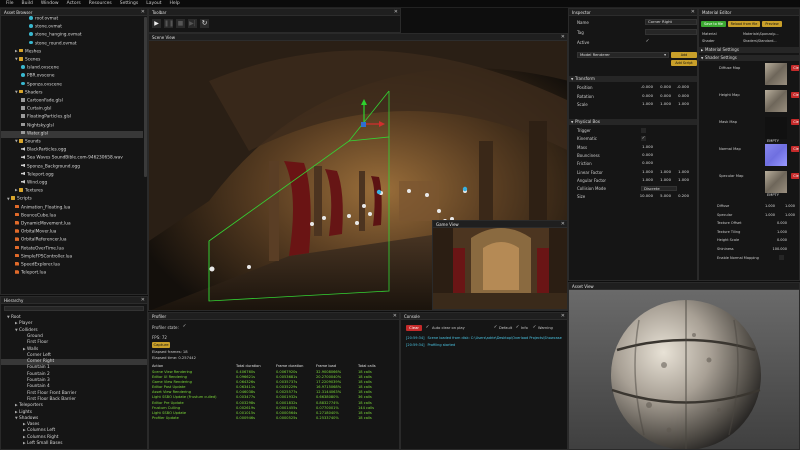 Image resolution: width=800 pixels, height=450 pixels. I want to click on enable-normal-mapping-checkbox, so click(781, 258).